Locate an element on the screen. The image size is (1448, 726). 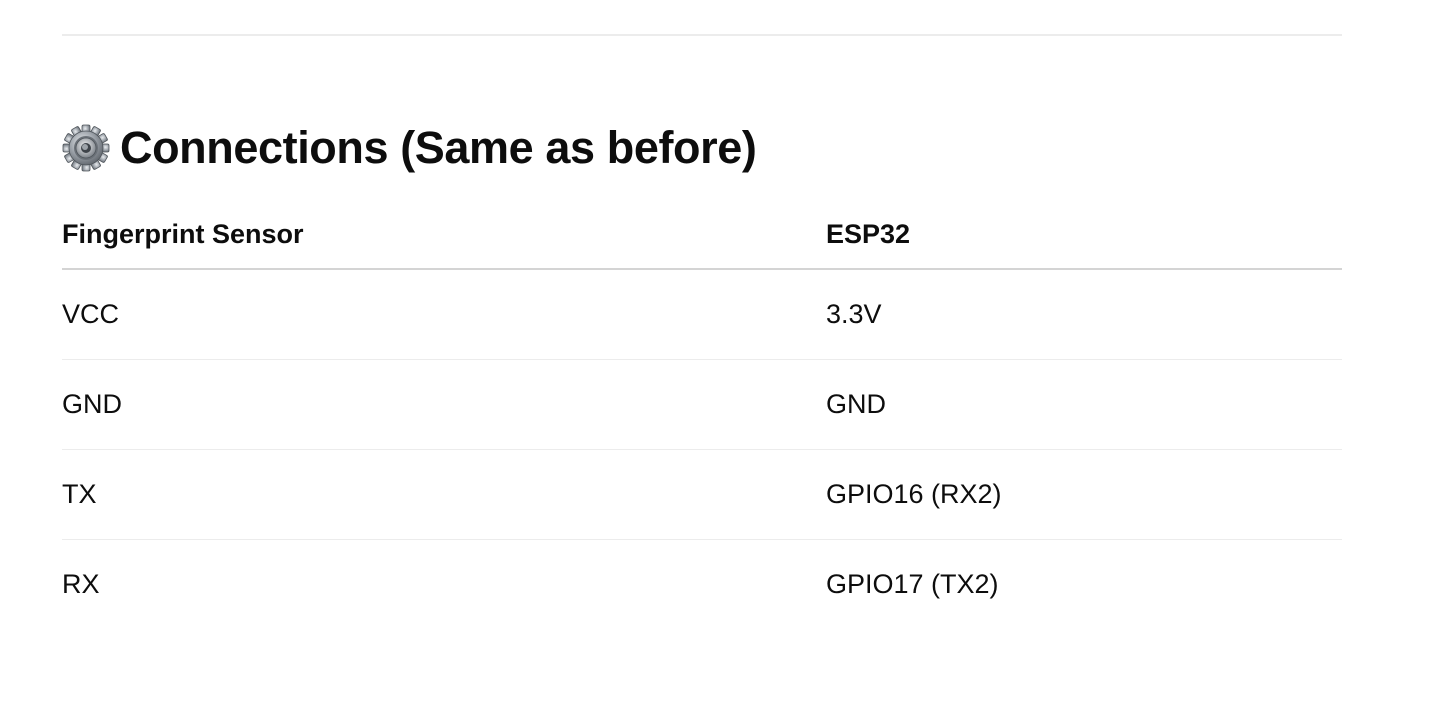
esp32-pin-cell: 3.3V is located at coordinates (1084, 314).